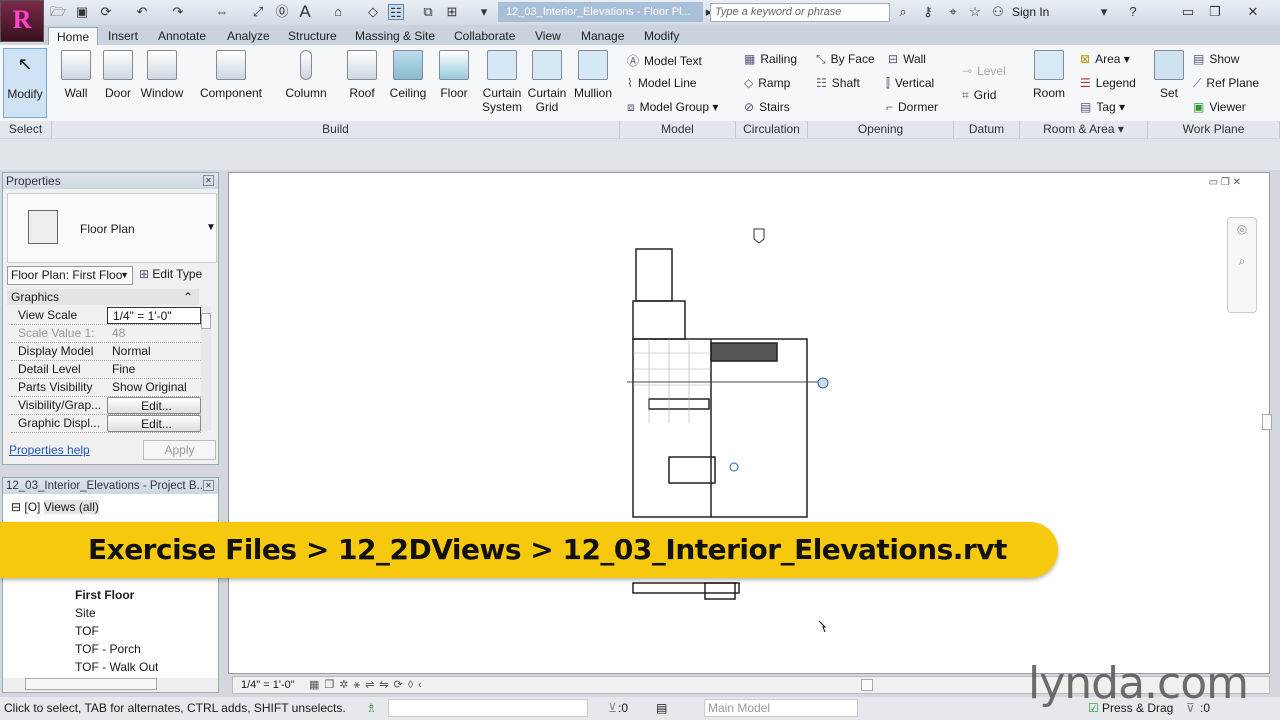 The image size is (1280, 720). What do you see at coordinates (258, 12) in the screenshot?
I see `dimension-icon: ⤢` at bounding box center [258, 12].